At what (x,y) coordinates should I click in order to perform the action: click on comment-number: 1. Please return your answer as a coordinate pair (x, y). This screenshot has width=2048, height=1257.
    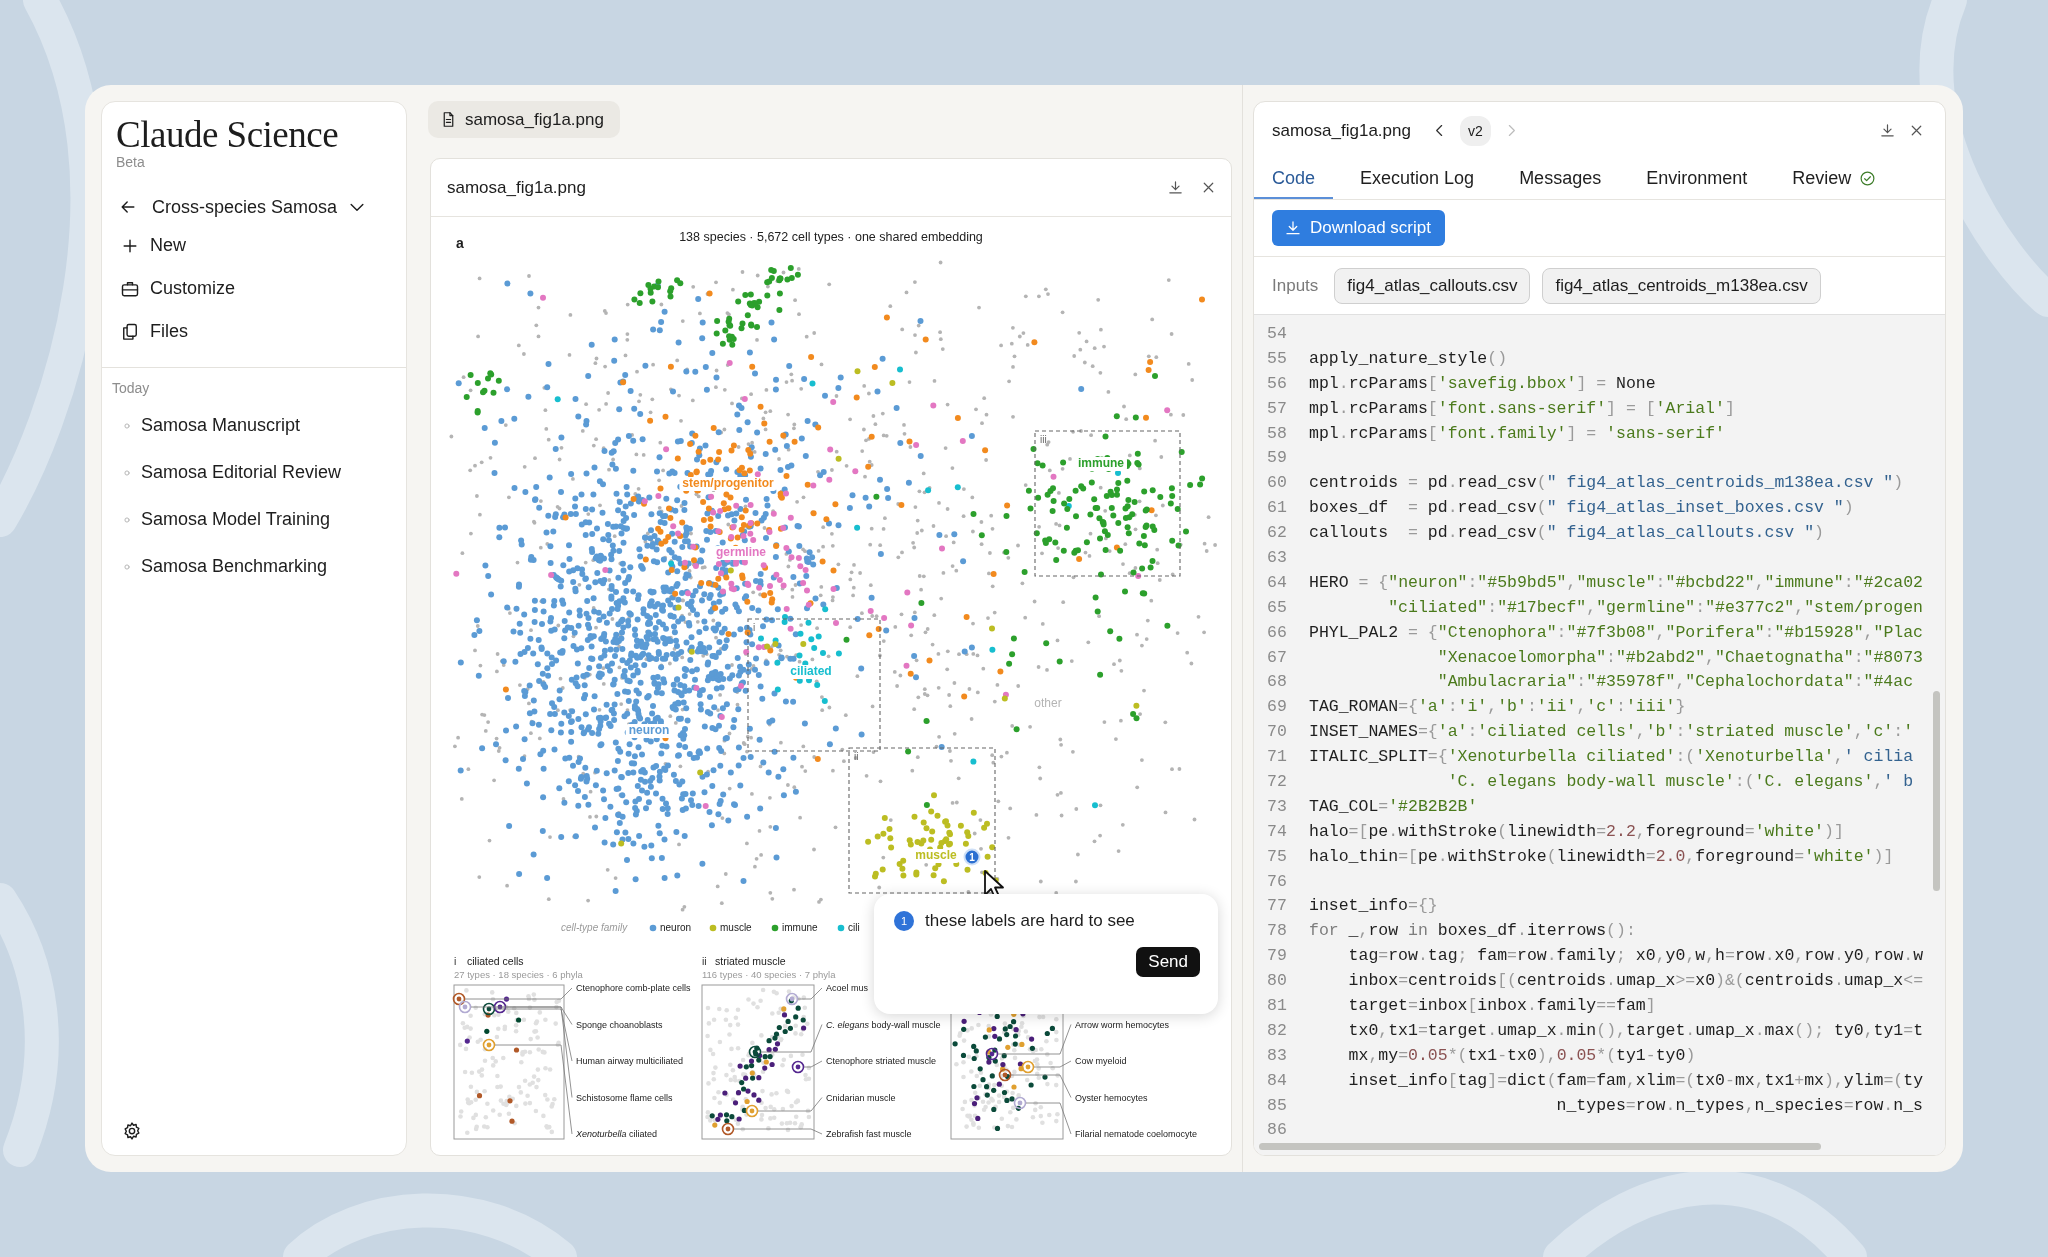
    Looking at the image, I should click on (904, 921).